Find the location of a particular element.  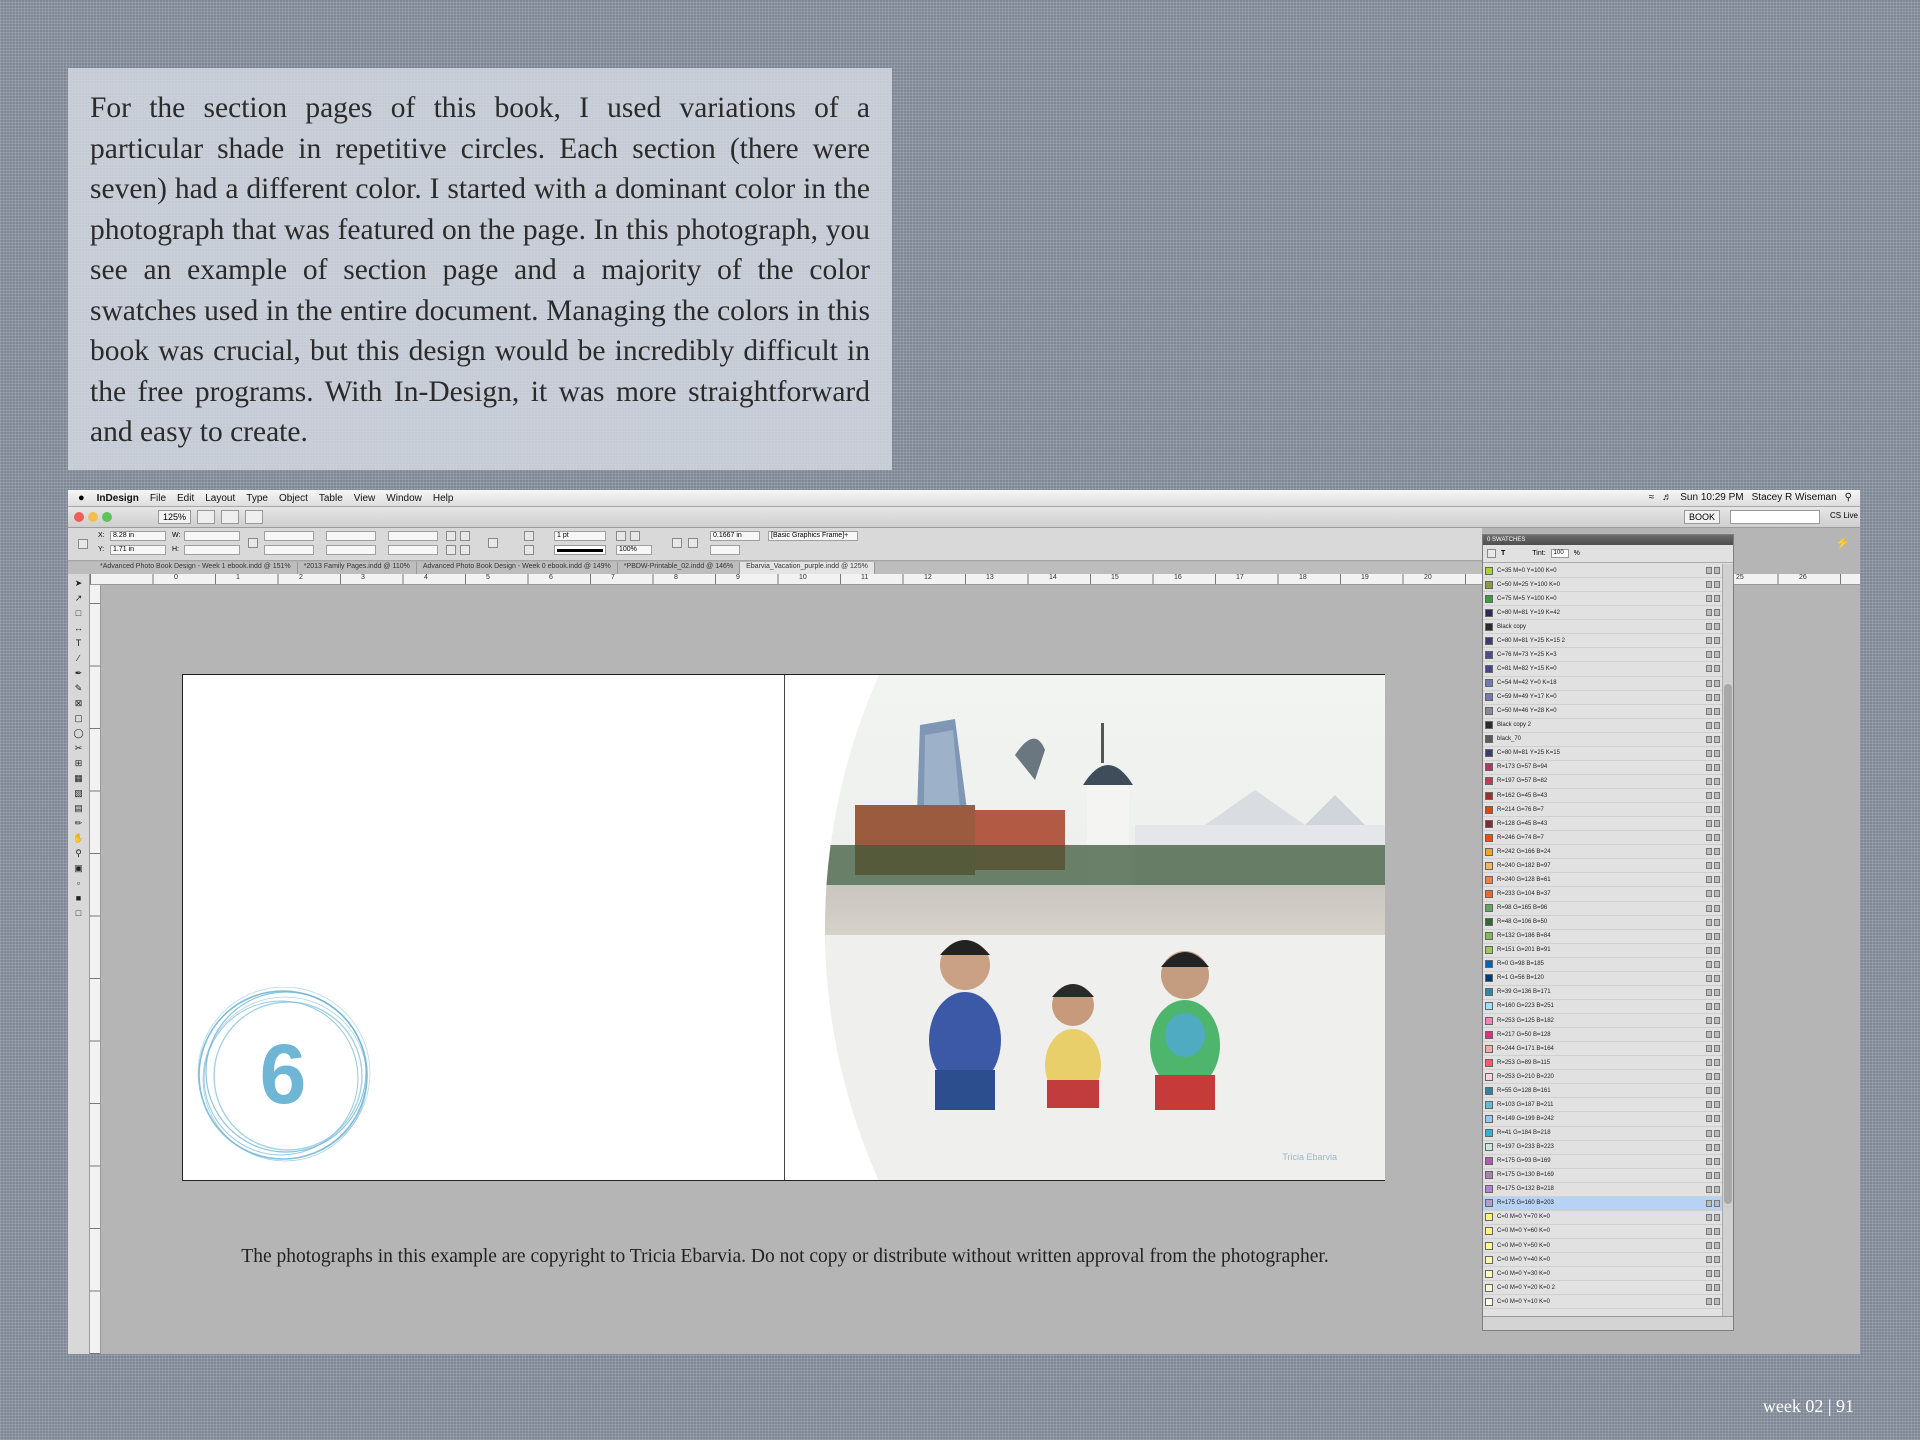

object-style-select: [Basic Graphics Frame]+ is located at coordinates (813, 536).